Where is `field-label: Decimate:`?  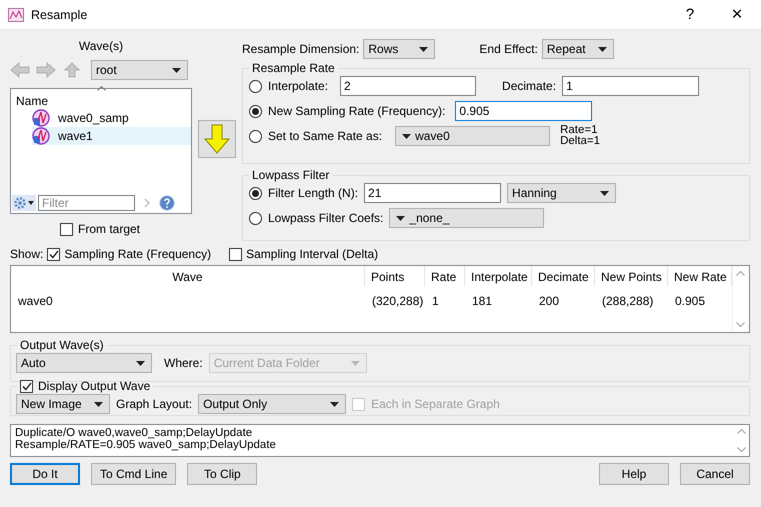 field-label: Decimate: is located at coordinates (529, 86).